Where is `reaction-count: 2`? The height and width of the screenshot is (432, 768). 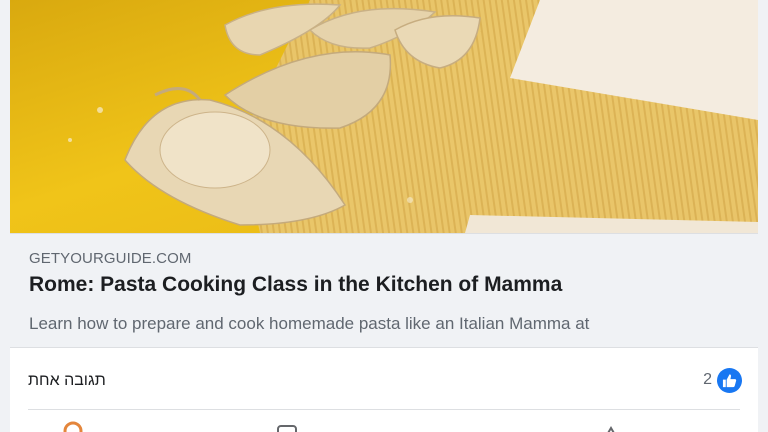
reaction-count: 2 is located at coordinates (707, 379).